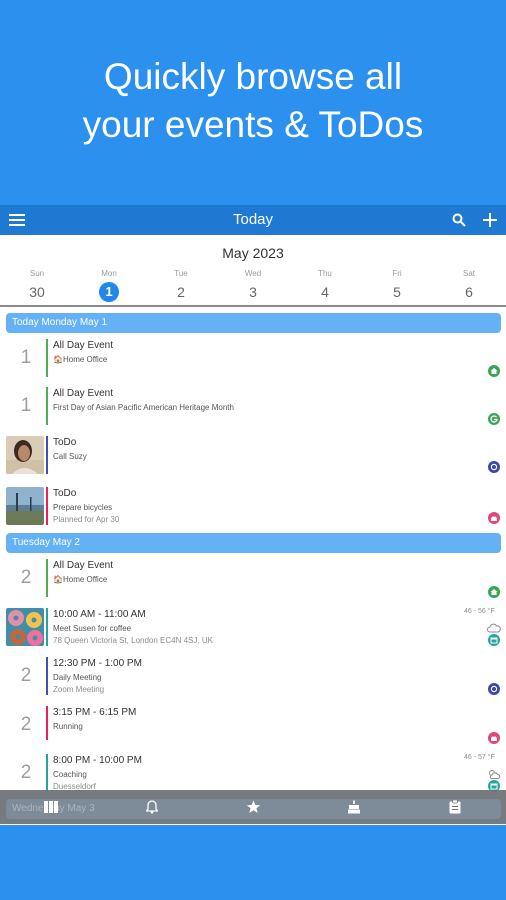  What do you see at coordinates (397, 292) in the screenshot?
I see `day-number: 5` at bounding box center [397, 292].